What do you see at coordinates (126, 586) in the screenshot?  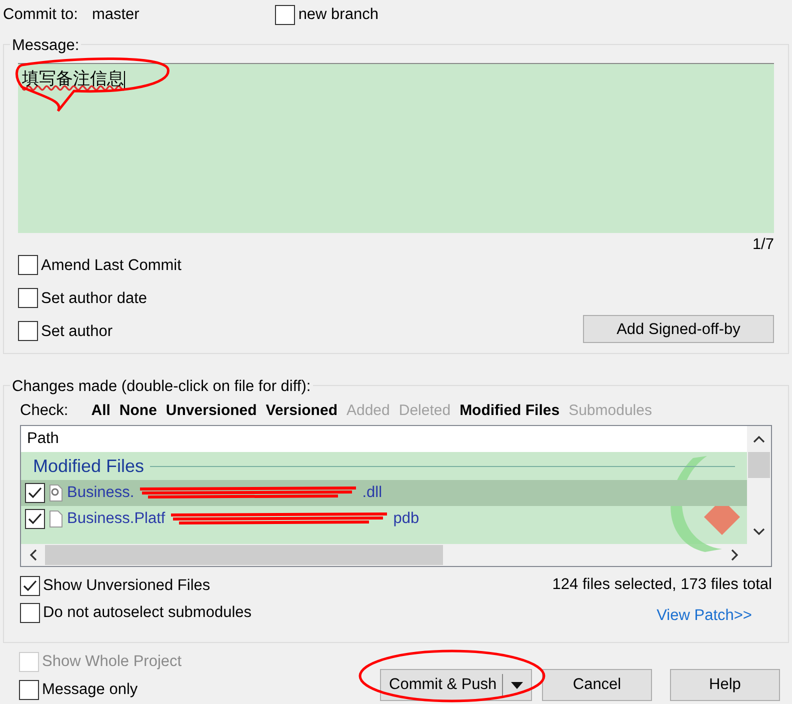 I see `checkbox-label: Show Unversioned Files` at bounding box center [126, 586].